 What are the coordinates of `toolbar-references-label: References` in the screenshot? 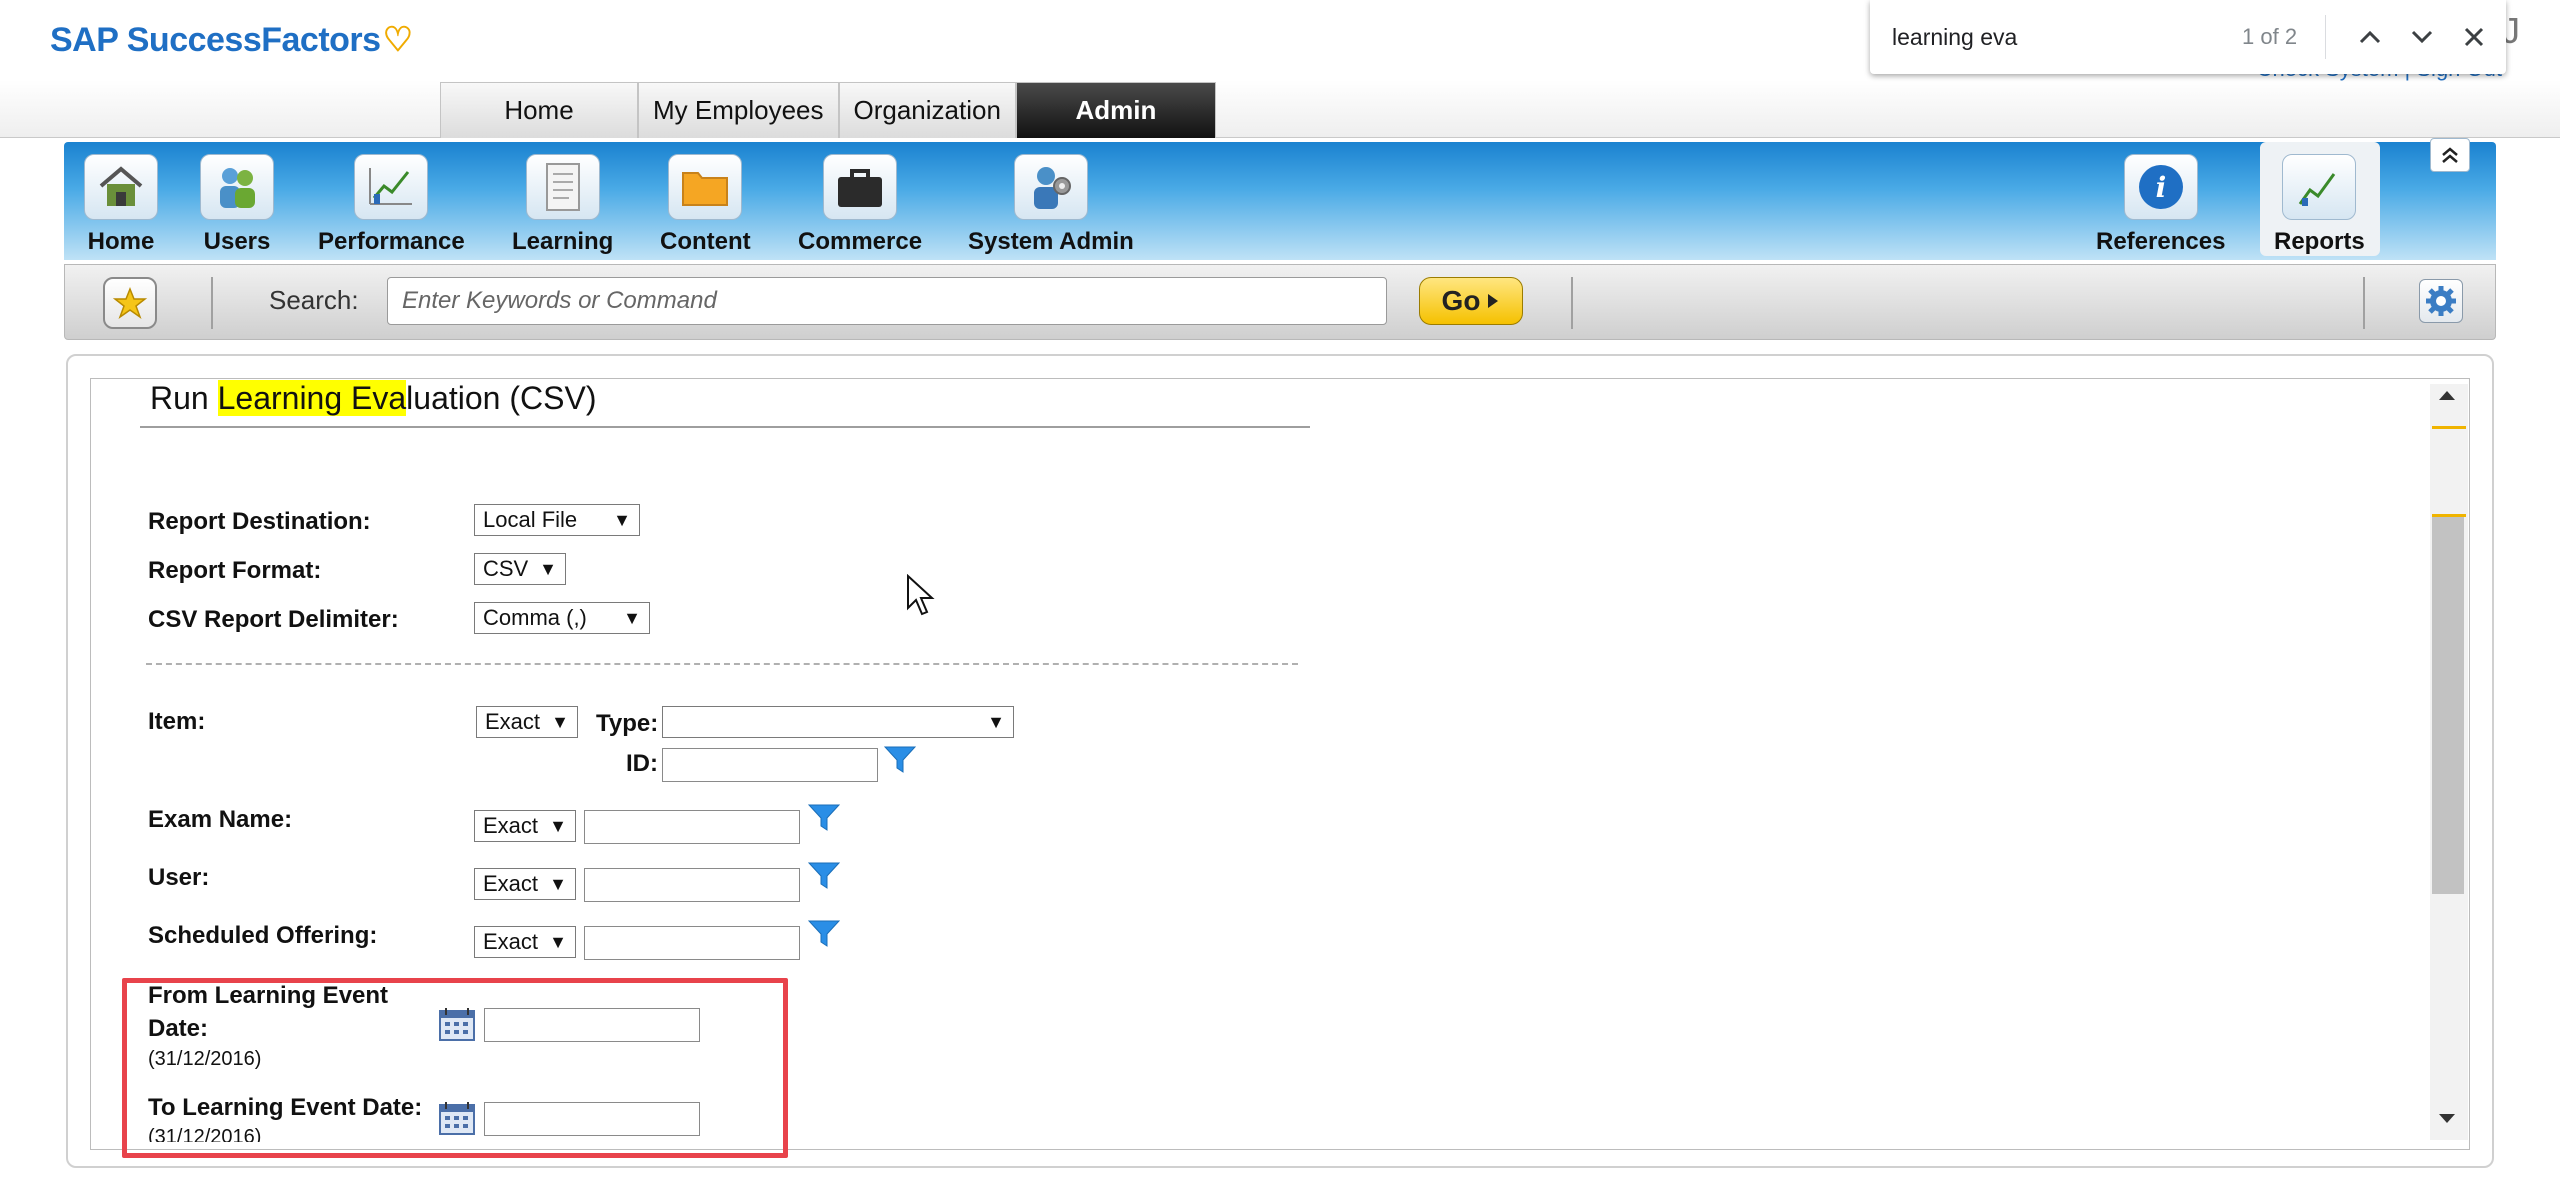 It's located at (2161, 241).